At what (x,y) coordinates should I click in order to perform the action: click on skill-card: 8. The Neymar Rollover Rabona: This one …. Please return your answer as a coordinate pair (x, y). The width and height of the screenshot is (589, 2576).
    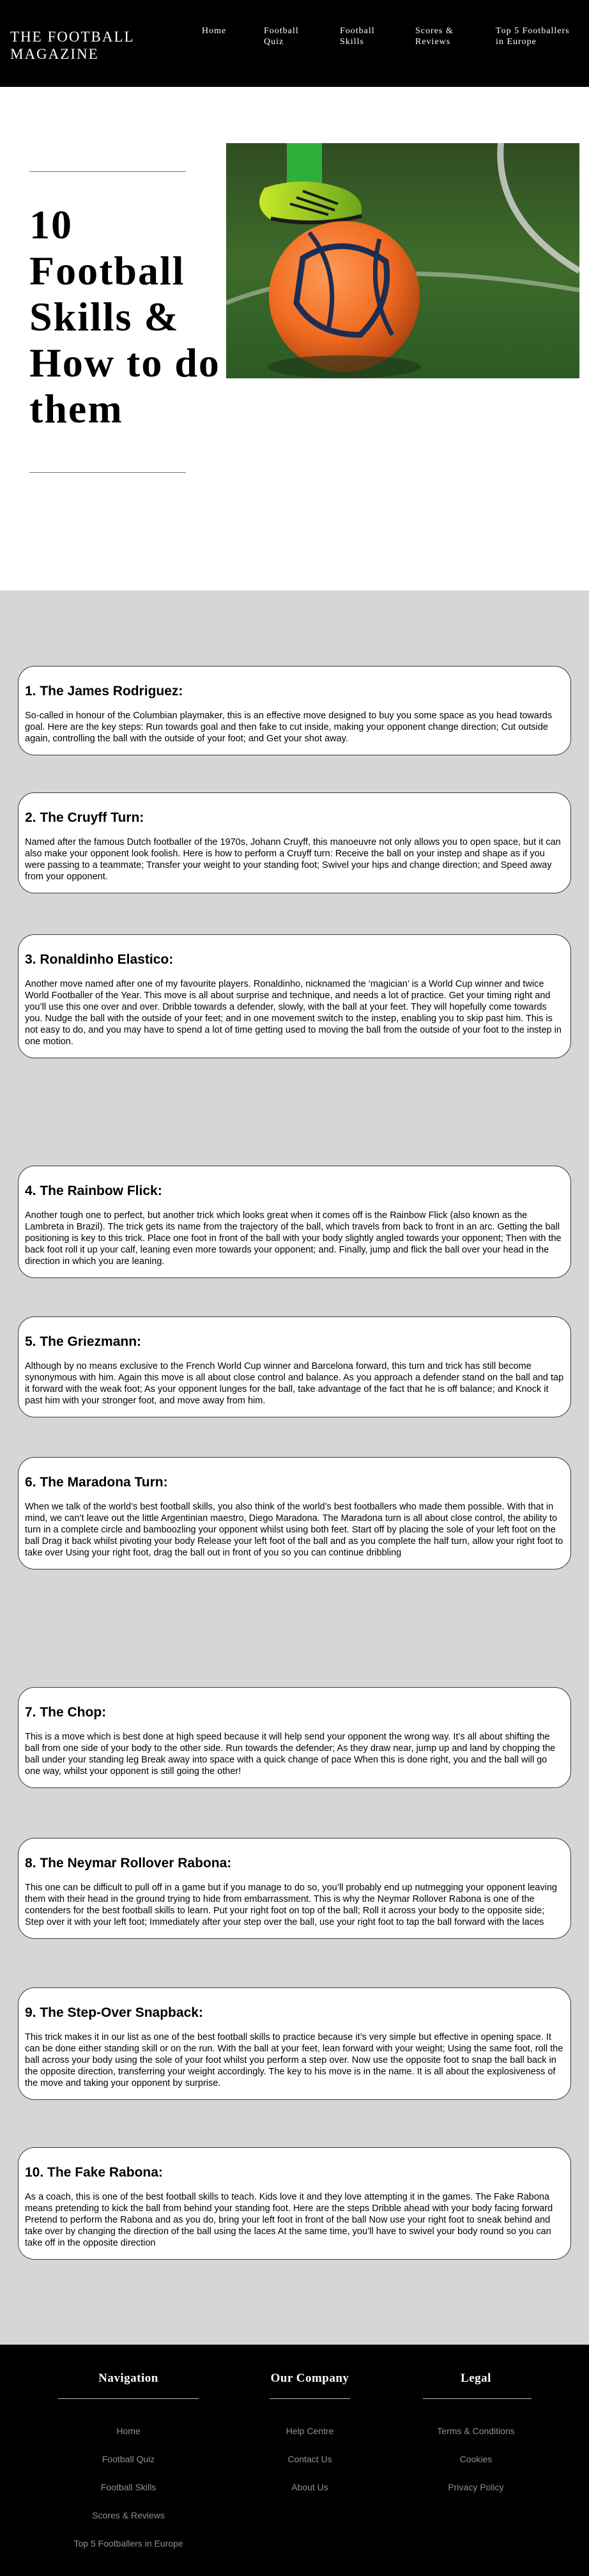
    Looking at the image, I should click on (294, 1888).